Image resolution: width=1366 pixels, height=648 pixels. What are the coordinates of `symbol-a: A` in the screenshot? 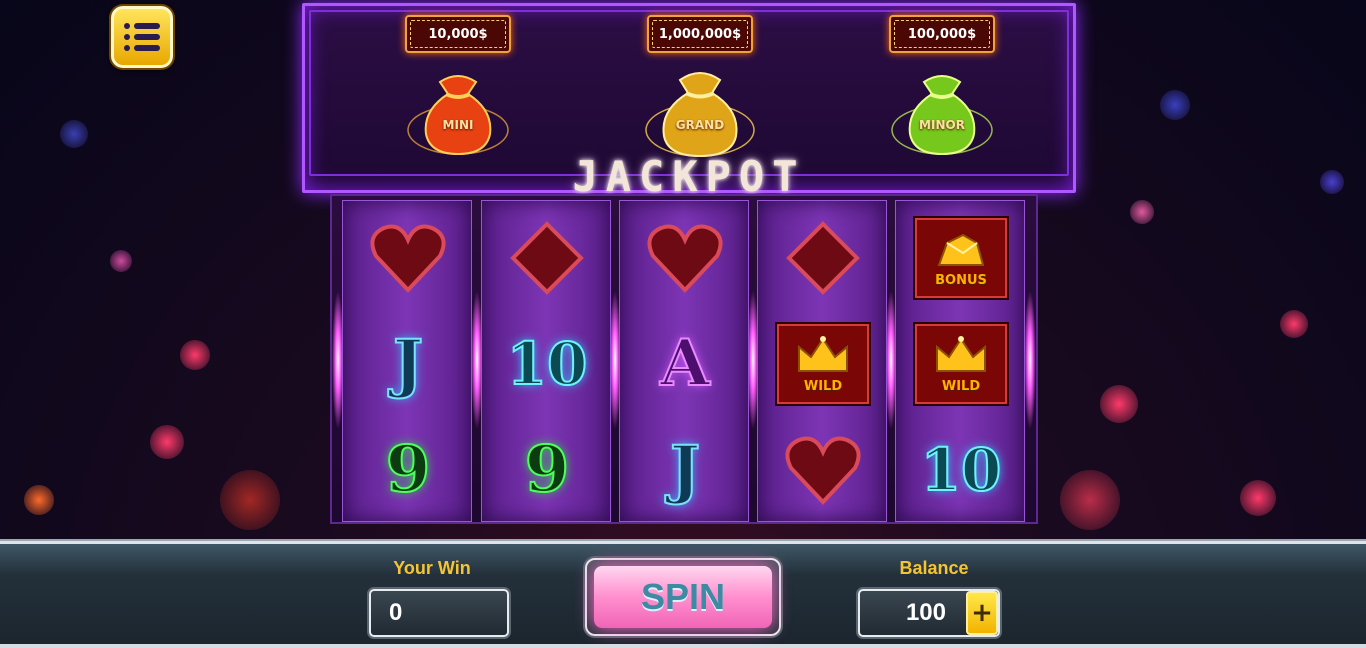 It's located at (685, 363).